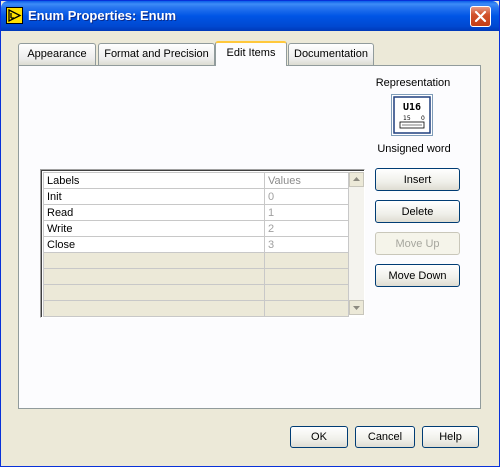 The height and width of the screenshot is (467, 500). What do you see at coordinates (385, 437) in the screenshot?
I see `cancel-button: Cancel` at bounding box center [385, 437].